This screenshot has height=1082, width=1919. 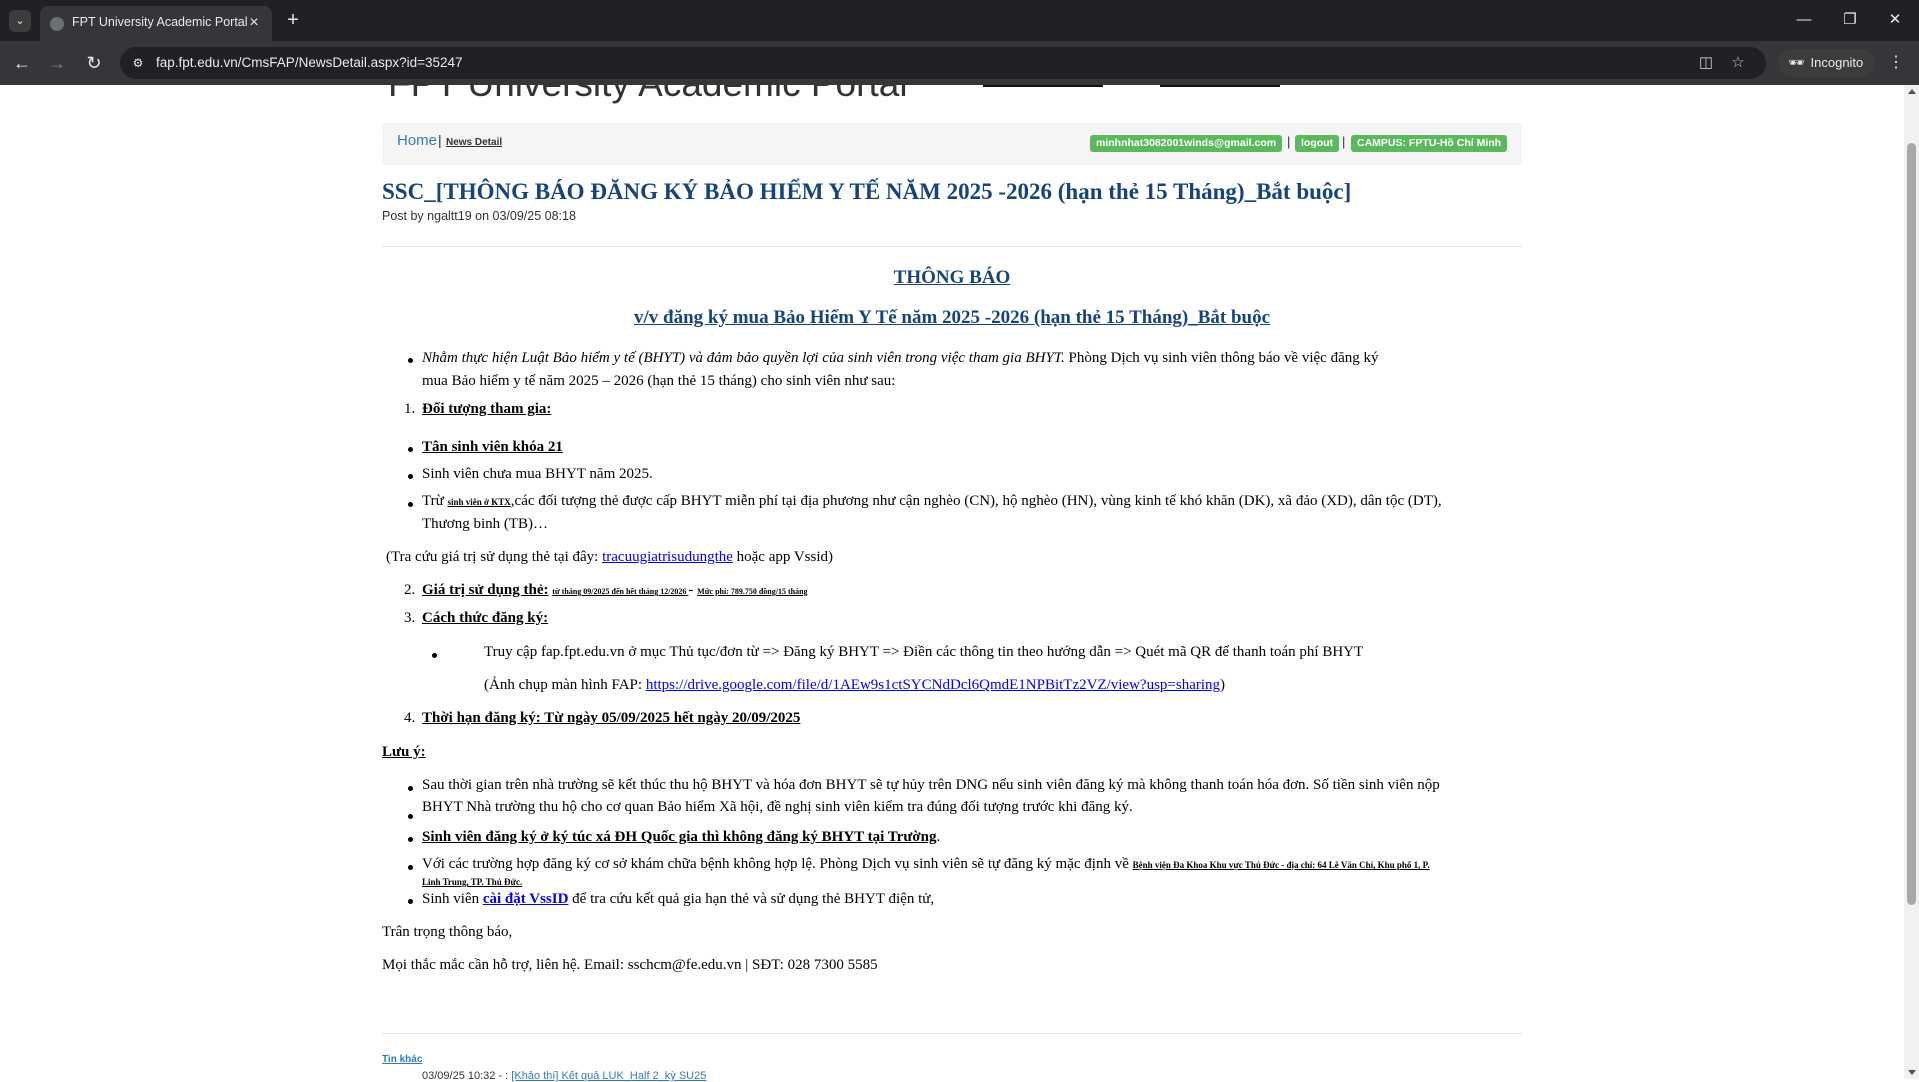 What do you see at coordinates (254, 23) in the screenshot?
I see `tab-close-icon: ×` at bounding box center [254, 23].